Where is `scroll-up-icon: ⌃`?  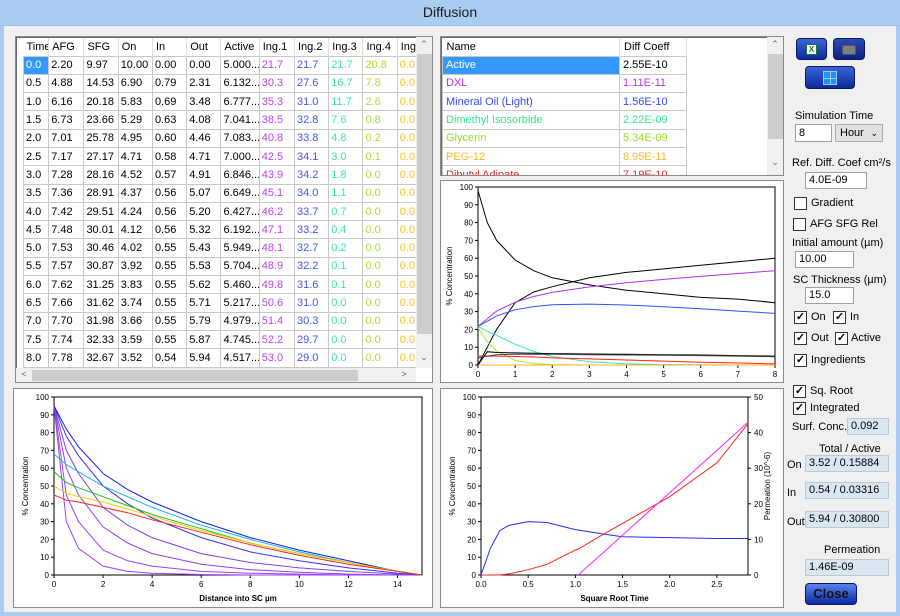
scroll-up-icon: ⌃ is located at coordinates (424, 44).